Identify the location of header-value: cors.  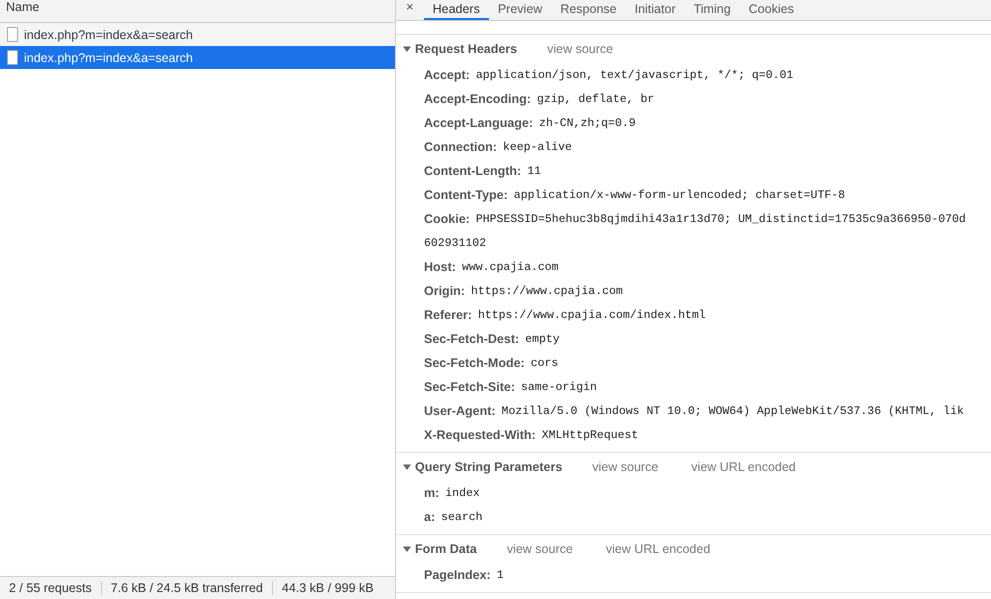
(544, 363).